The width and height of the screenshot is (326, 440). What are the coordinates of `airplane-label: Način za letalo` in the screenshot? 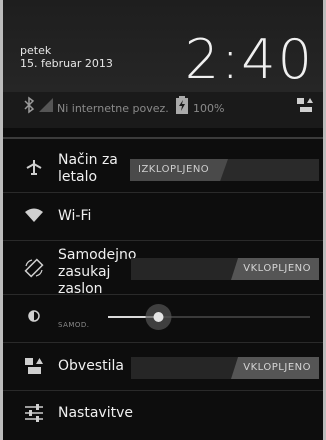 It's located at (88, 168).